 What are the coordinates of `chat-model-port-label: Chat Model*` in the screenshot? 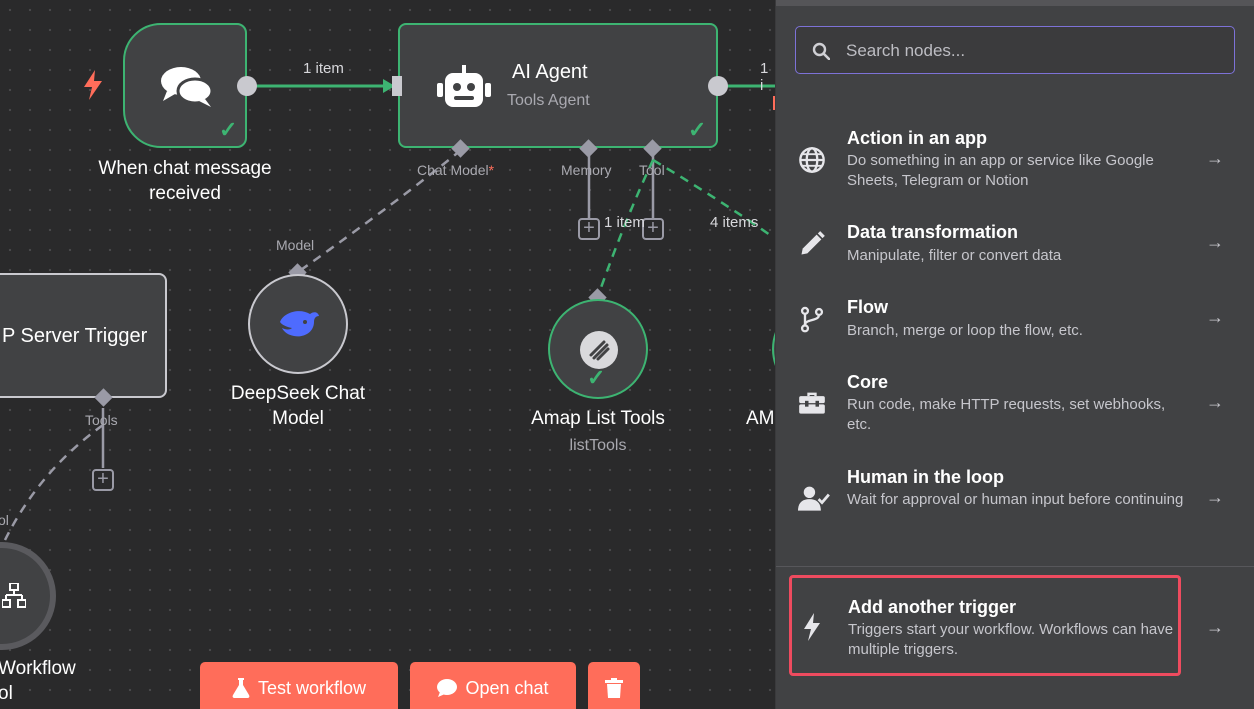 It's located at (456, 170).